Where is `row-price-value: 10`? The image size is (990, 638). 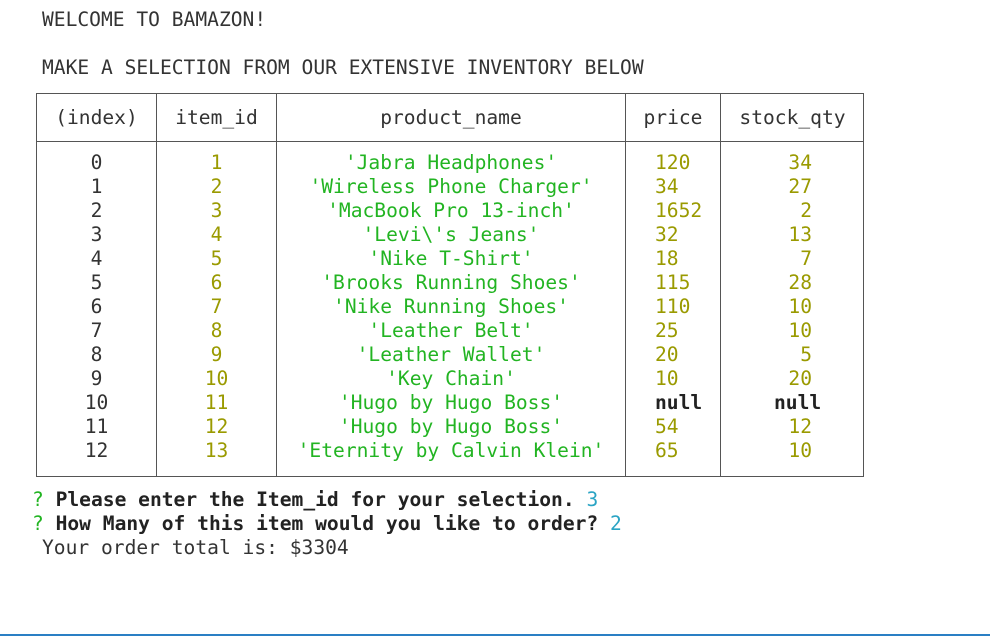 row-price-value: 10 is located at coordinates (667, 378).